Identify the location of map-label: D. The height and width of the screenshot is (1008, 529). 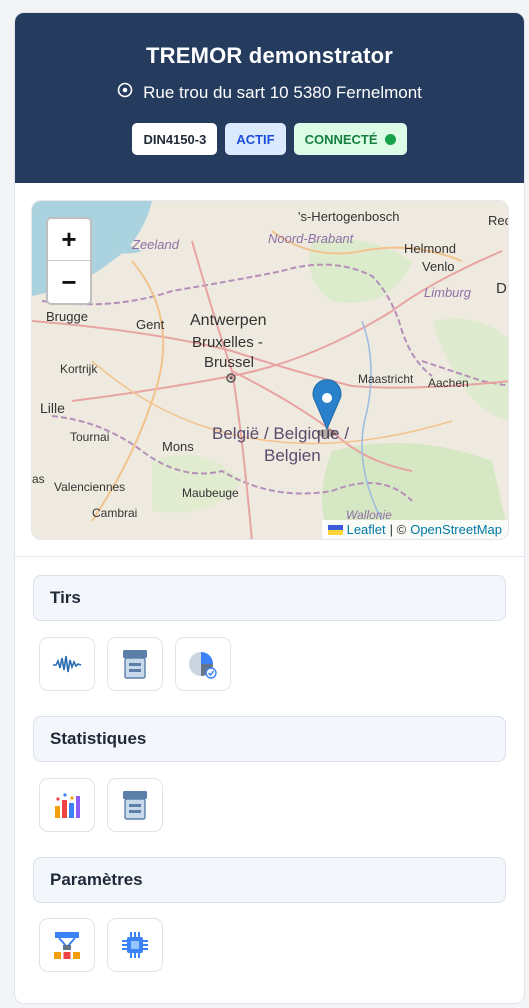
(501, 288).